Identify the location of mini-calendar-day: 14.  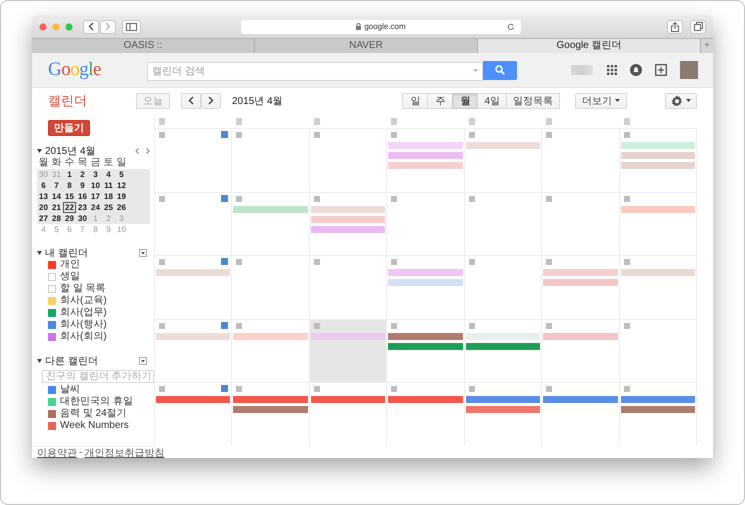
(56, 196).